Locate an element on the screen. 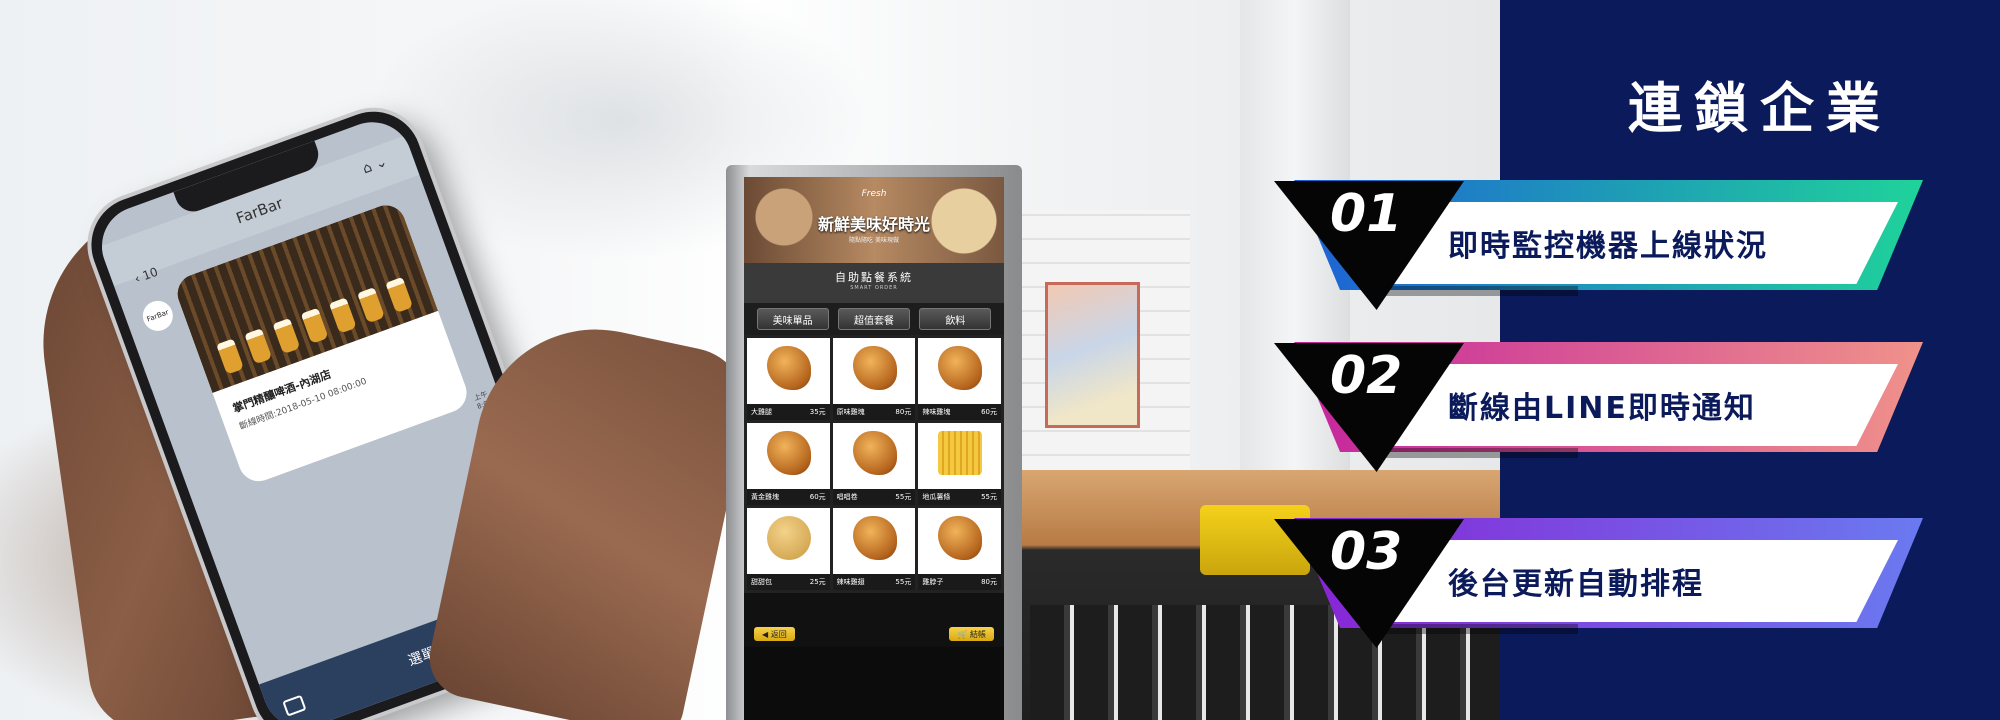 The image size is (2000, 720). item-label: 辣味雞塊 60元 is located at coordinates (959, 412).